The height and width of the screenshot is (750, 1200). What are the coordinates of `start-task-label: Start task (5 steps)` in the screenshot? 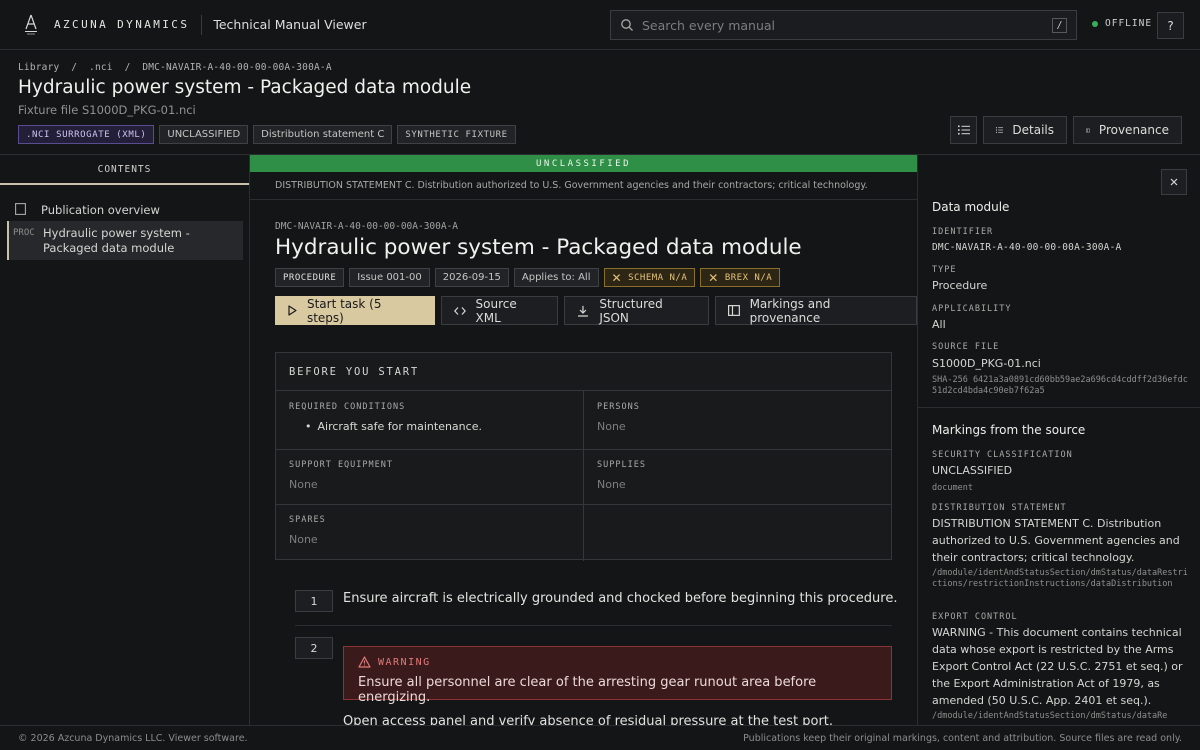 It's located at (344, 310).